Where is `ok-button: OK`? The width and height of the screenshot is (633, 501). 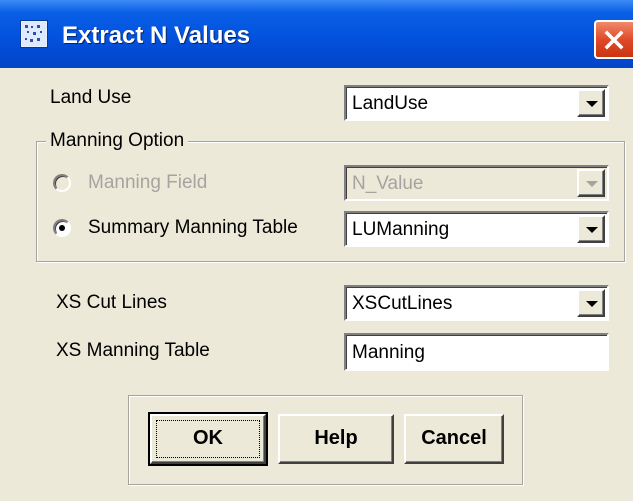 ok-button: OK is located at coordinates (208, 439).